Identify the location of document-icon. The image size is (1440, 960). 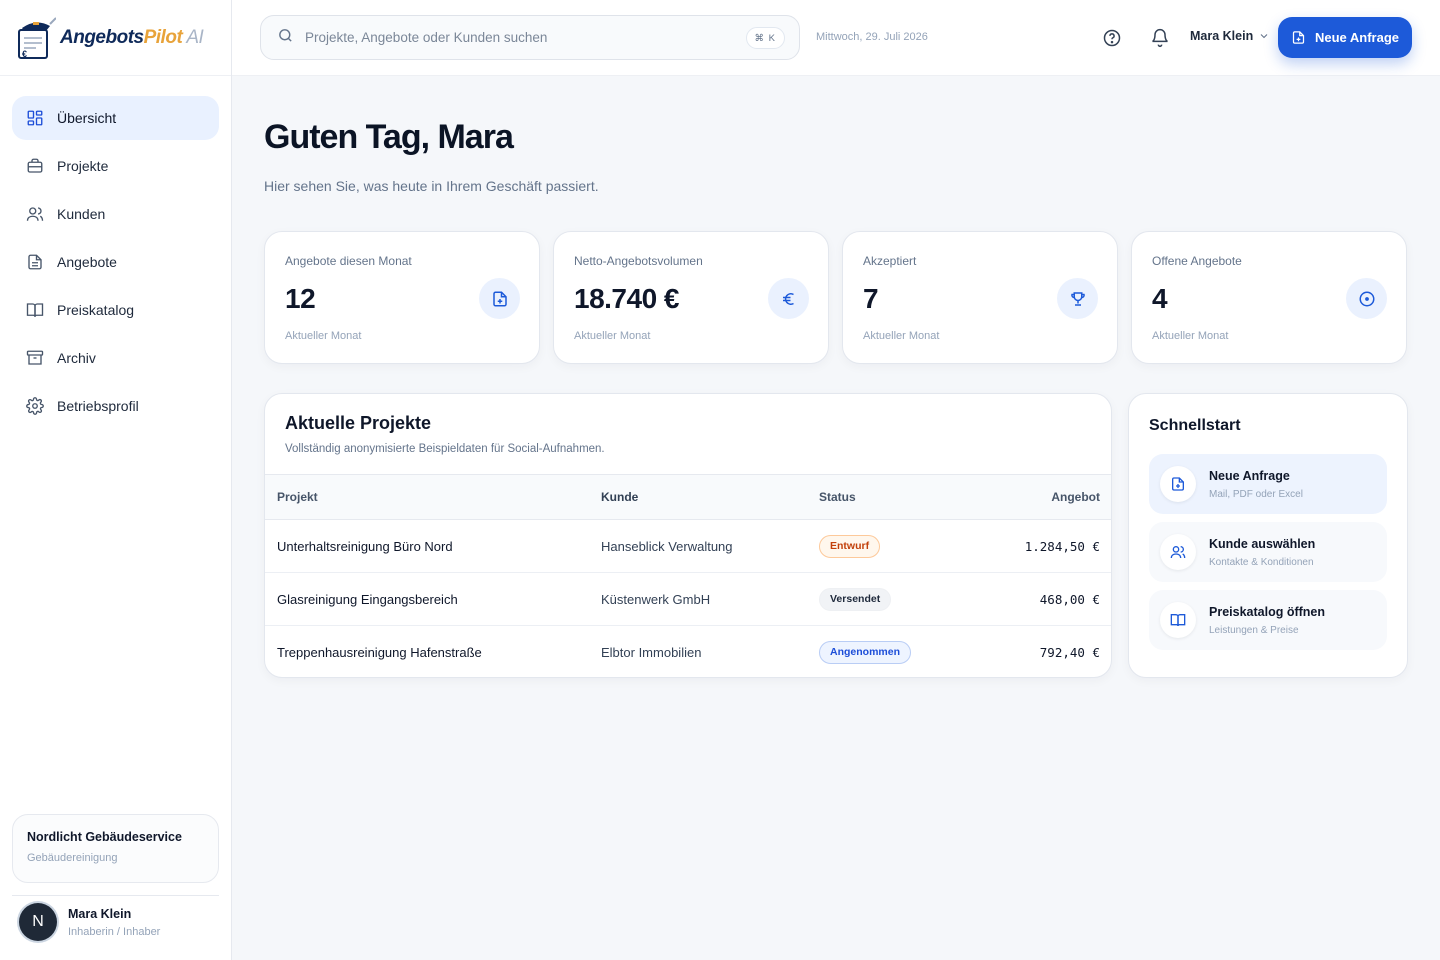
(35, 262).